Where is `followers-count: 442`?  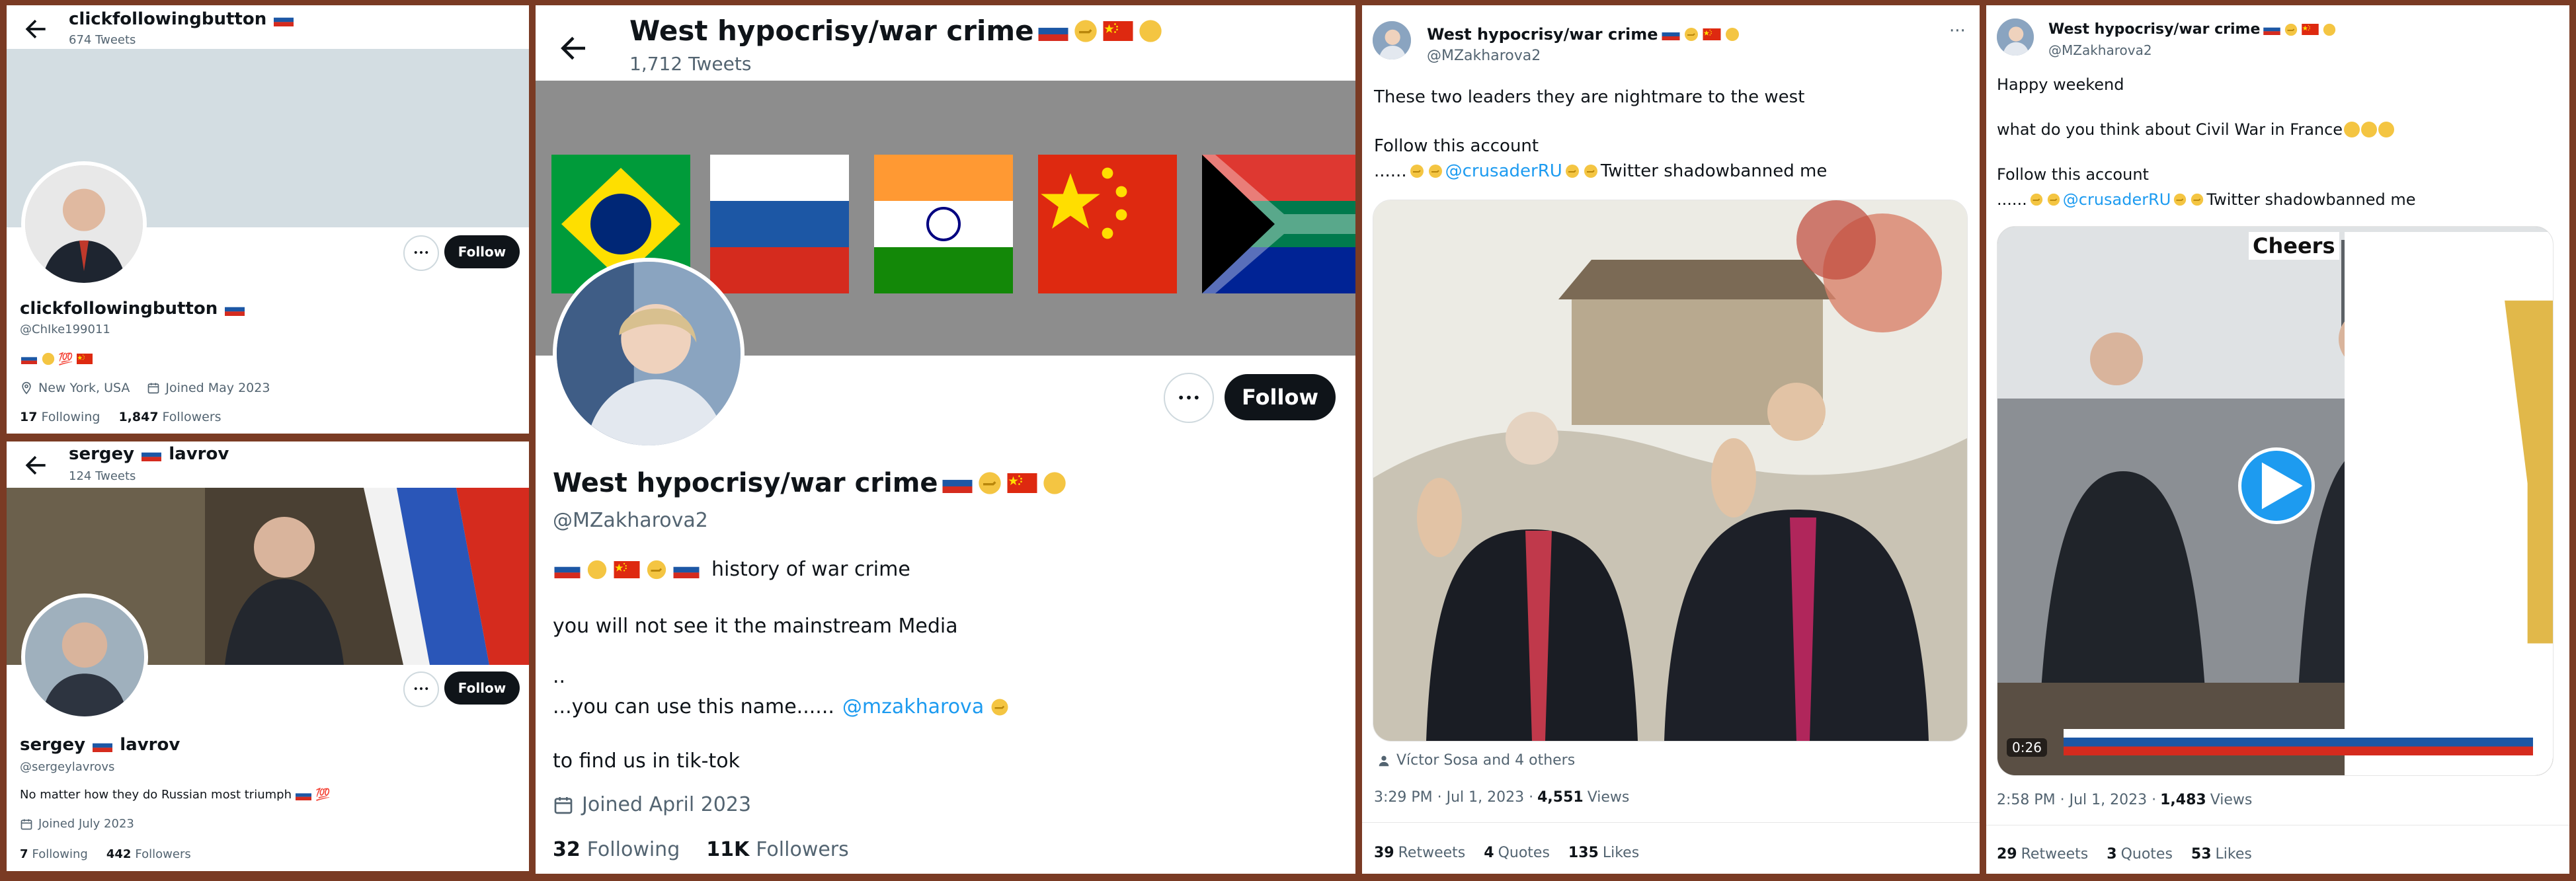
followers-count: 442 is located at coordinates (119, 854).